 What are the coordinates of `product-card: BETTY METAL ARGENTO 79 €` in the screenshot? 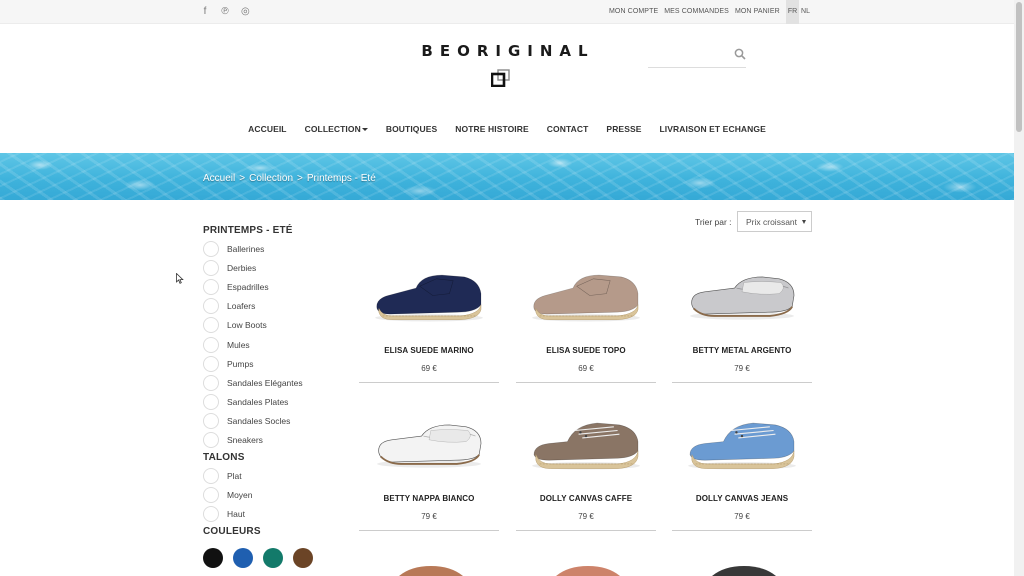 It's located at (742, 314).